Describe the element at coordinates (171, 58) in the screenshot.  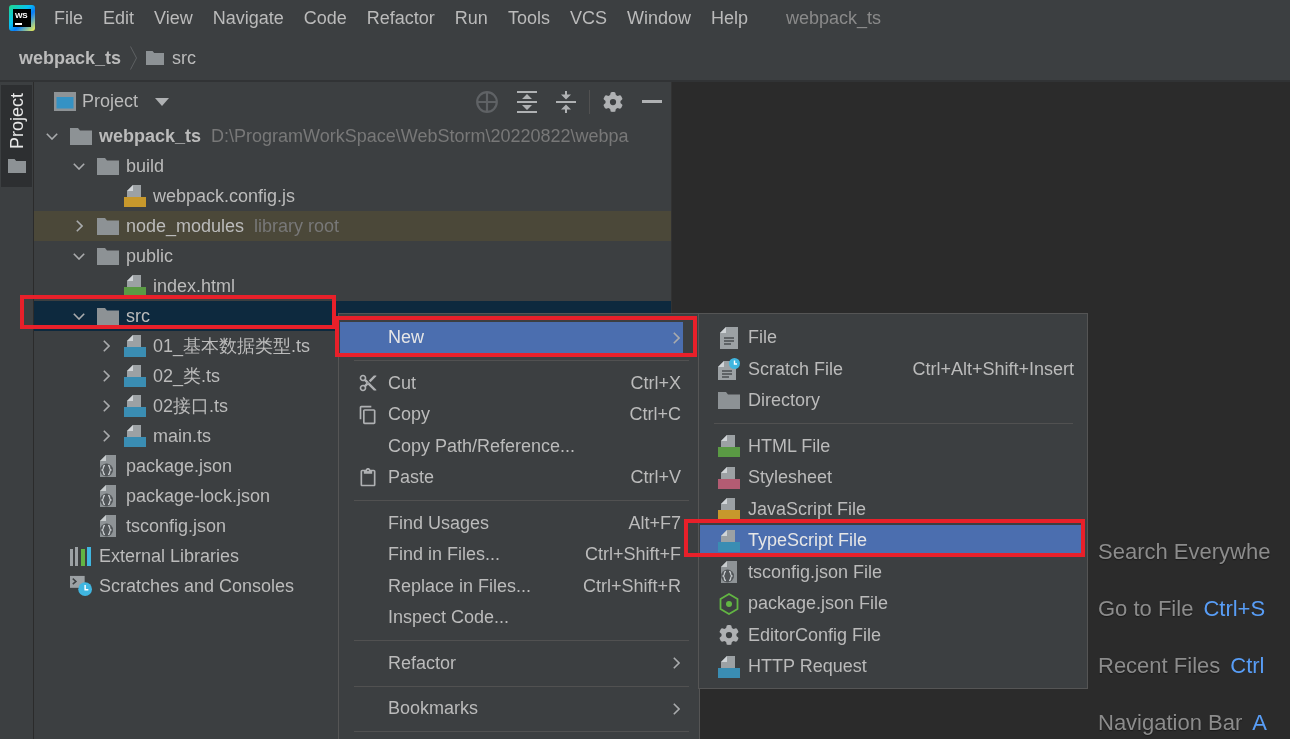
I see `breadcrumb-item: src` at that location.